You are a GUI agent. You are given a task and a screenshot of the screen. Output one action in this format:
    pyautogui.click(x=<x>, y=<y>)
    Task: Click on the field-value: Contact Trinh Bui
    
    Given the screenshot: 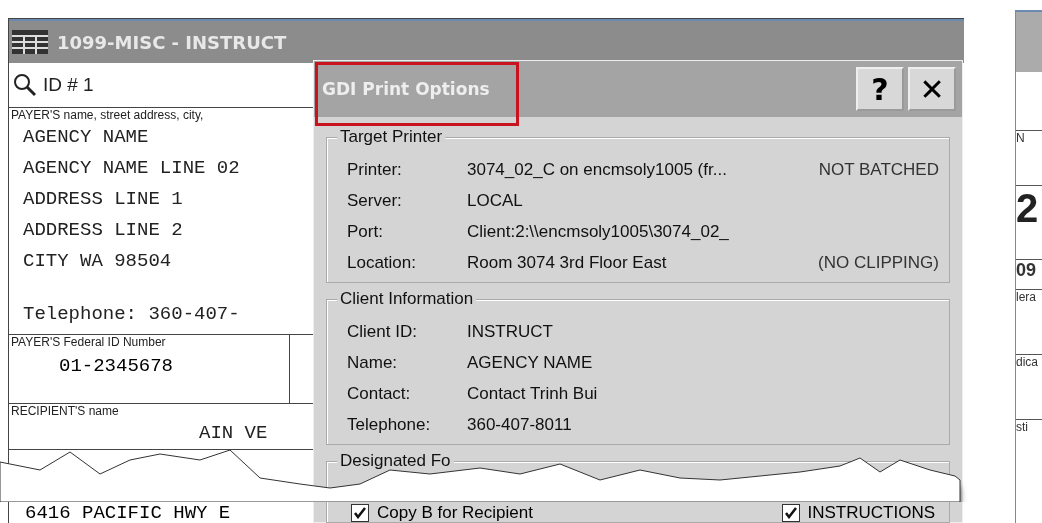 What is the action you would take?
    pyautogui.click(x=533, y=393)
    